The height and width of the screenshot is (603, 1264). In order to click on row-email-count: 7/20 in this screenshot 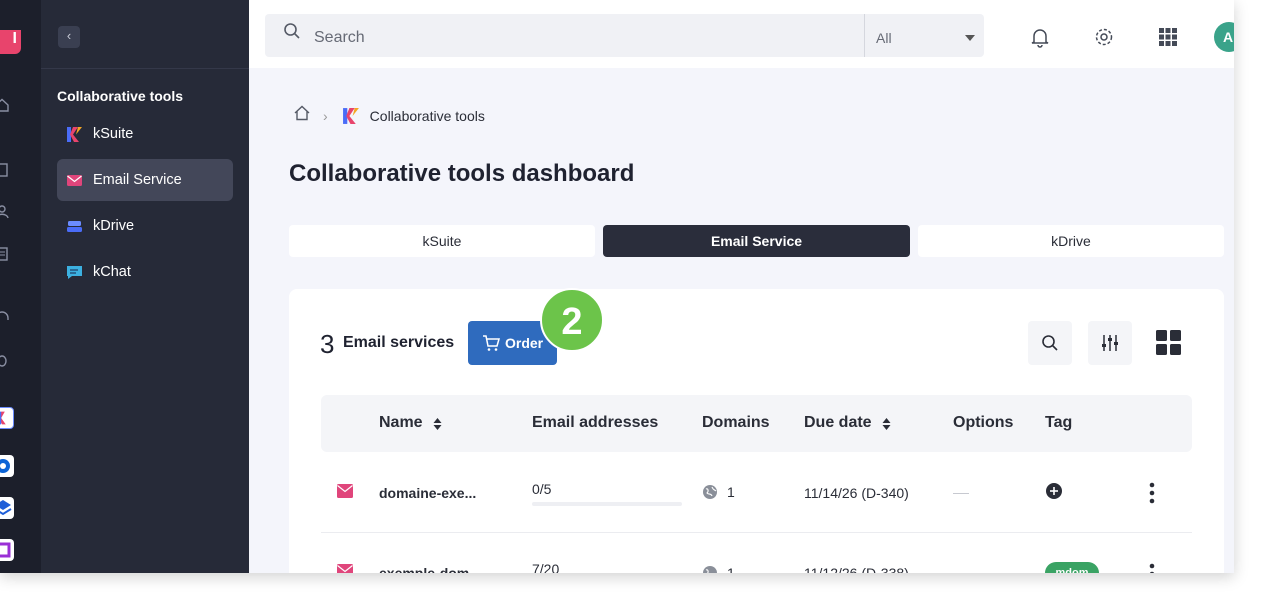, I will do `click(546, 567)`.